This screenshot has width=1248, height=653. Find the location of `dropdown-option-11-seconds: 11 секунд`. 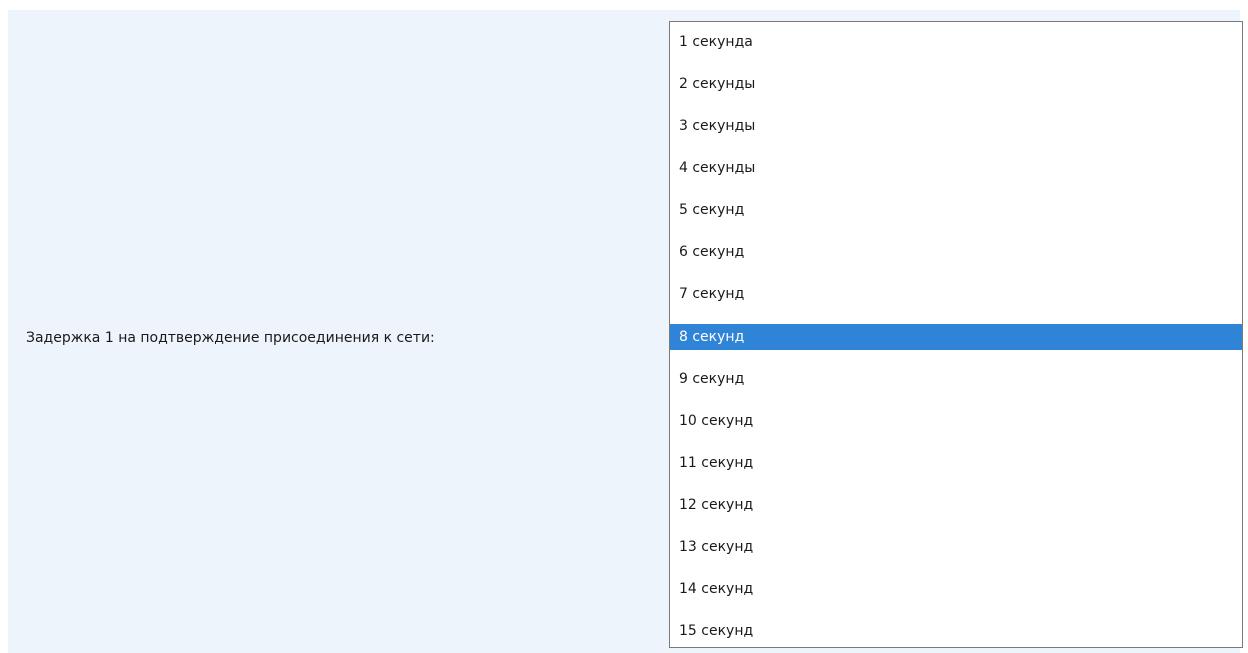

dropdown-option-11-seconds: 11 секунд is located at coordinates (956, 463).